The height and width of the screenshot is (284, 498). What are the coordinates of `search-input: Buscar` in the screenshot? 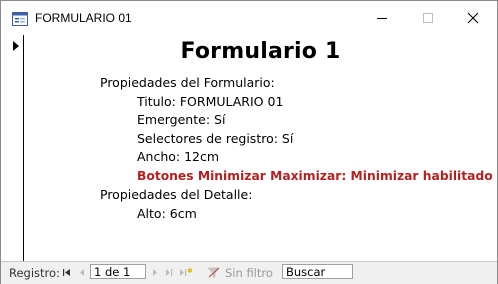 It's located at (317, 271).